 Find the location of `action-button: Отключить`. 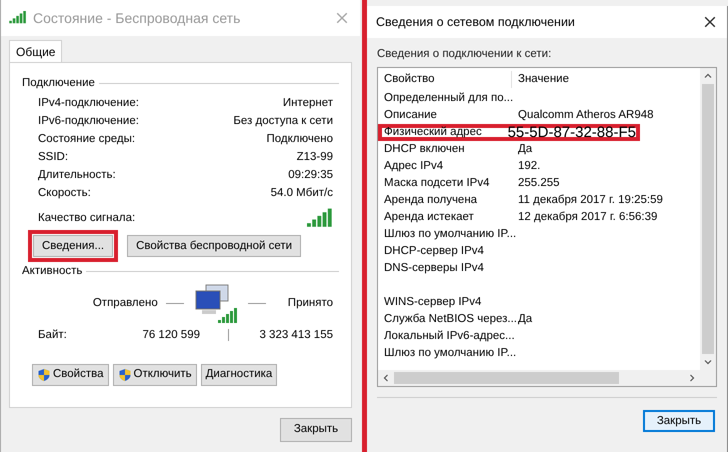

action-button: Отключить is located at coordinates (154, 375).